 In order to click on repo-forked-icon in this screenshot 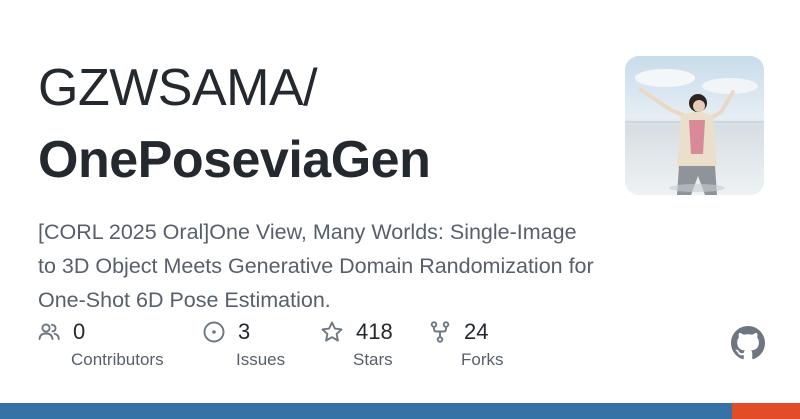, I will do `click(440, 332)`.